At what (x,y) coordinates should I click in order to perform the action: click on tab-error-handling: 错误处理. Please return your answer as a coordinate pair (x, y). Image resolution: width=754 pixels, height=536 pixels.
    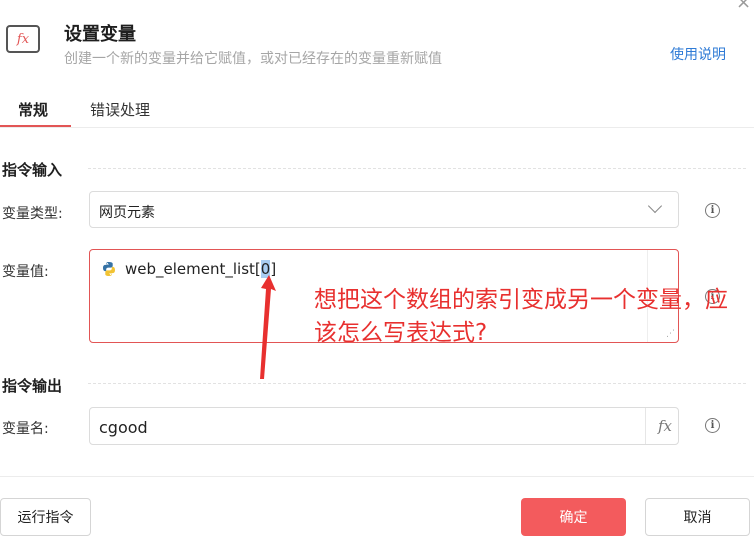
    Looking at the image, I should click on (120, 109).